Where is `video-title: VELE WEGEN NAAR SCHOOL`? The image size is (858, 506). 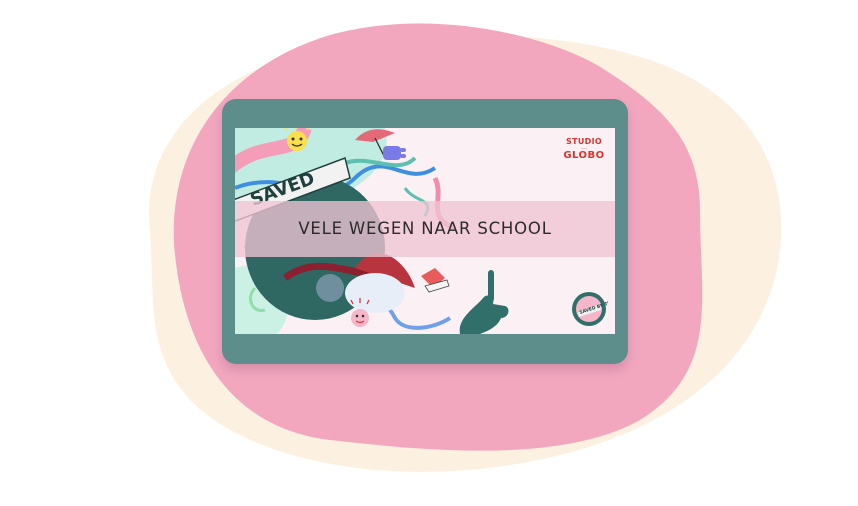 video-title: VELE WEGEN NAAR SCHOOL is located at coordinates (425, 228).